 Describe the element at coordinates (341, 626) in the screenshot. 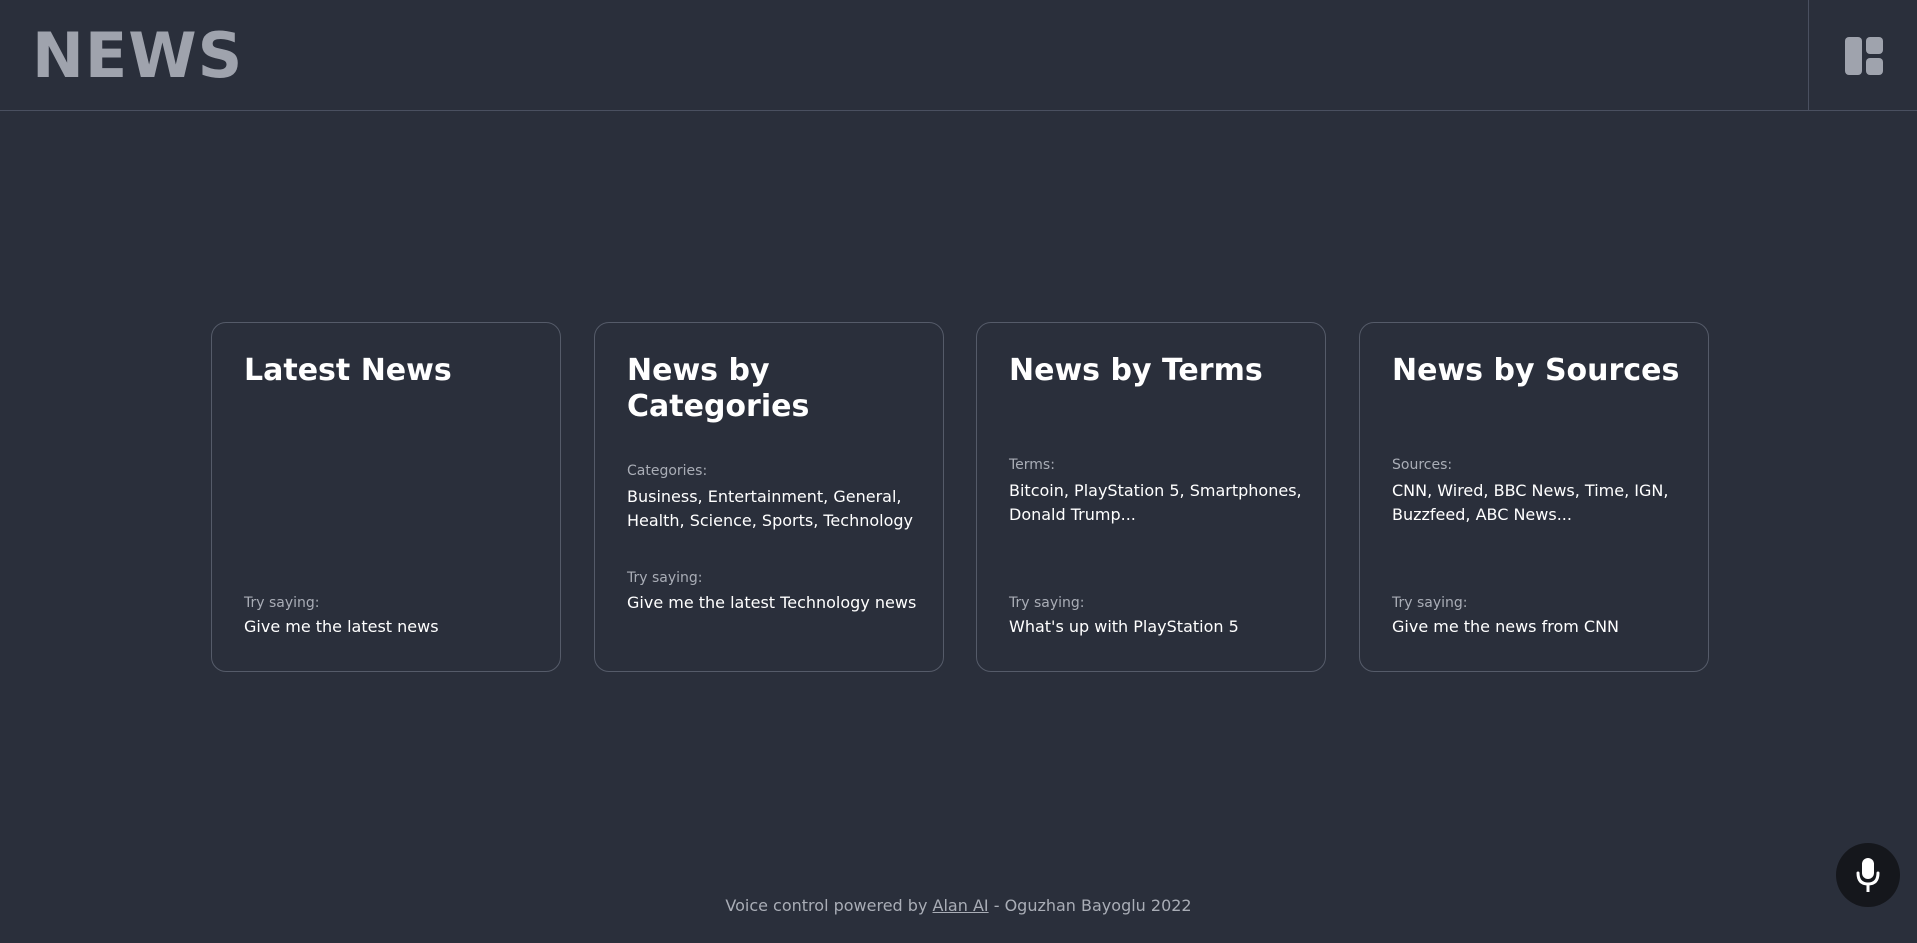

I see `try-saying-phrase: Give me the latest news` at that location.